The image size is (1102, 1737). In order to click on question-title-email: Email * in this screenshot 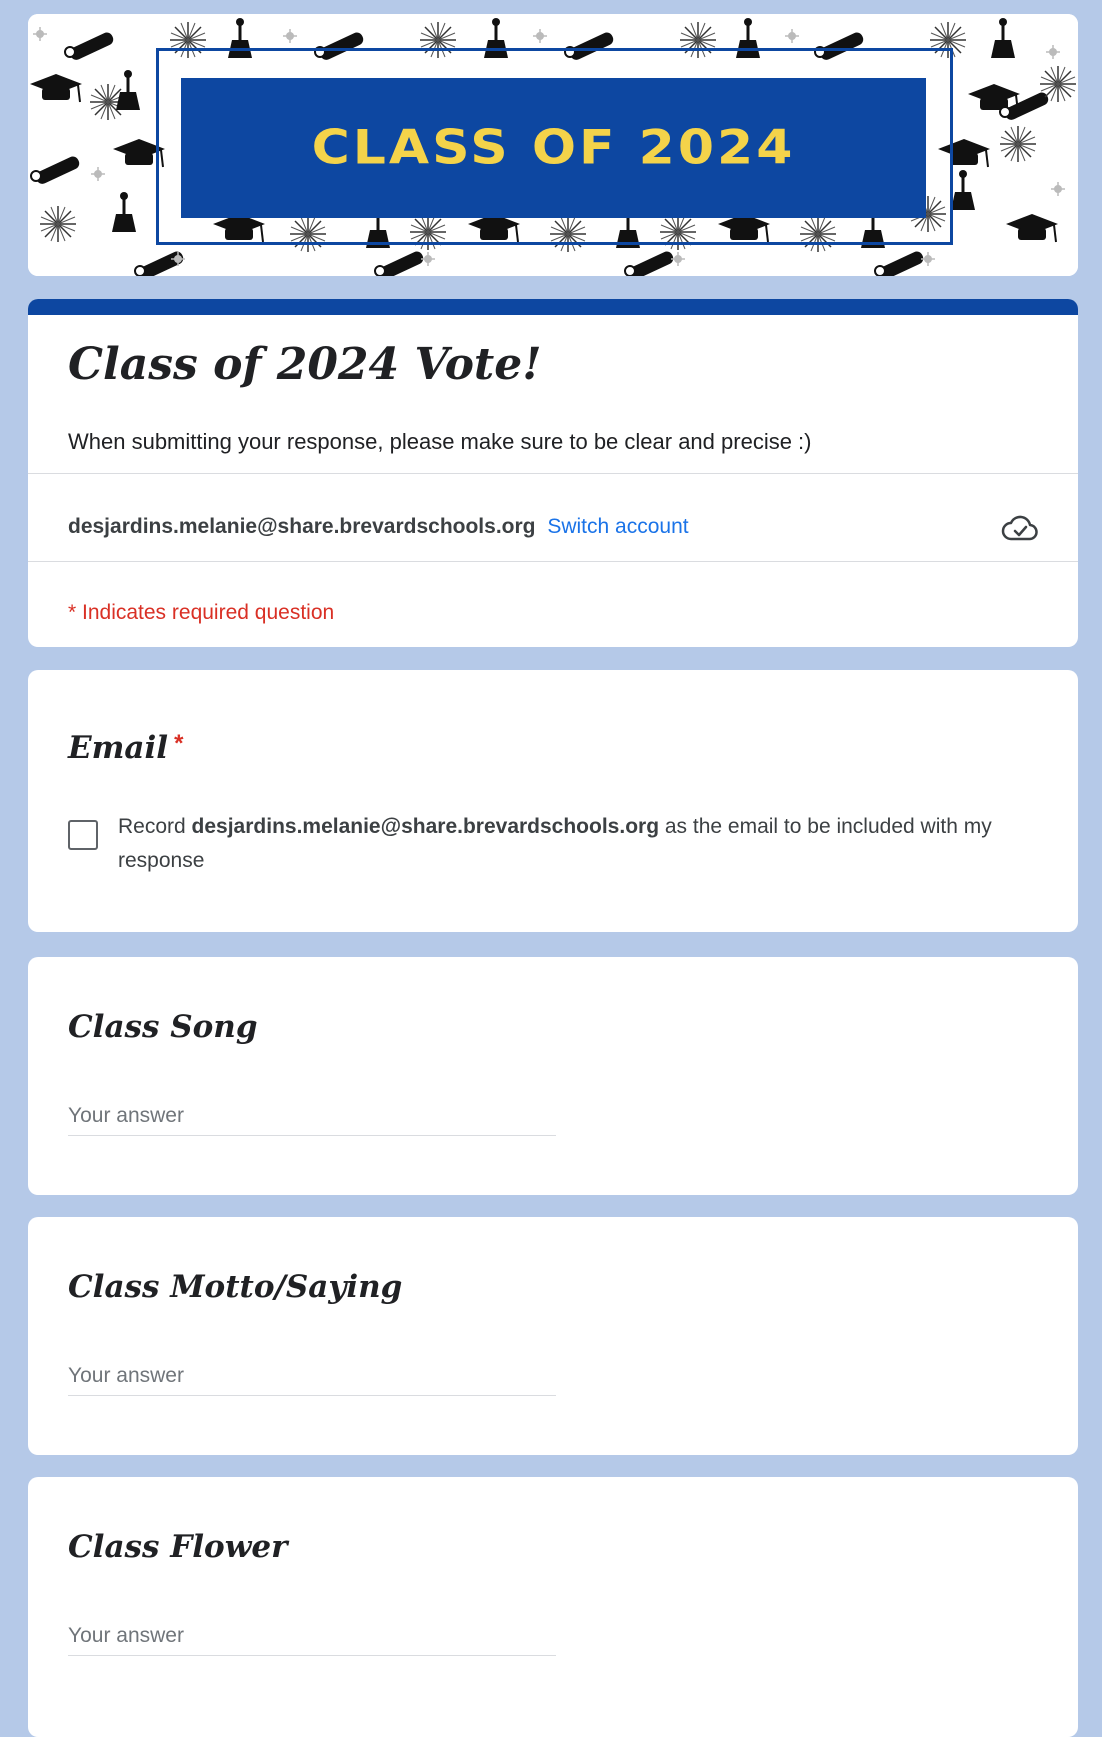, I will do `click(125, 748)`.